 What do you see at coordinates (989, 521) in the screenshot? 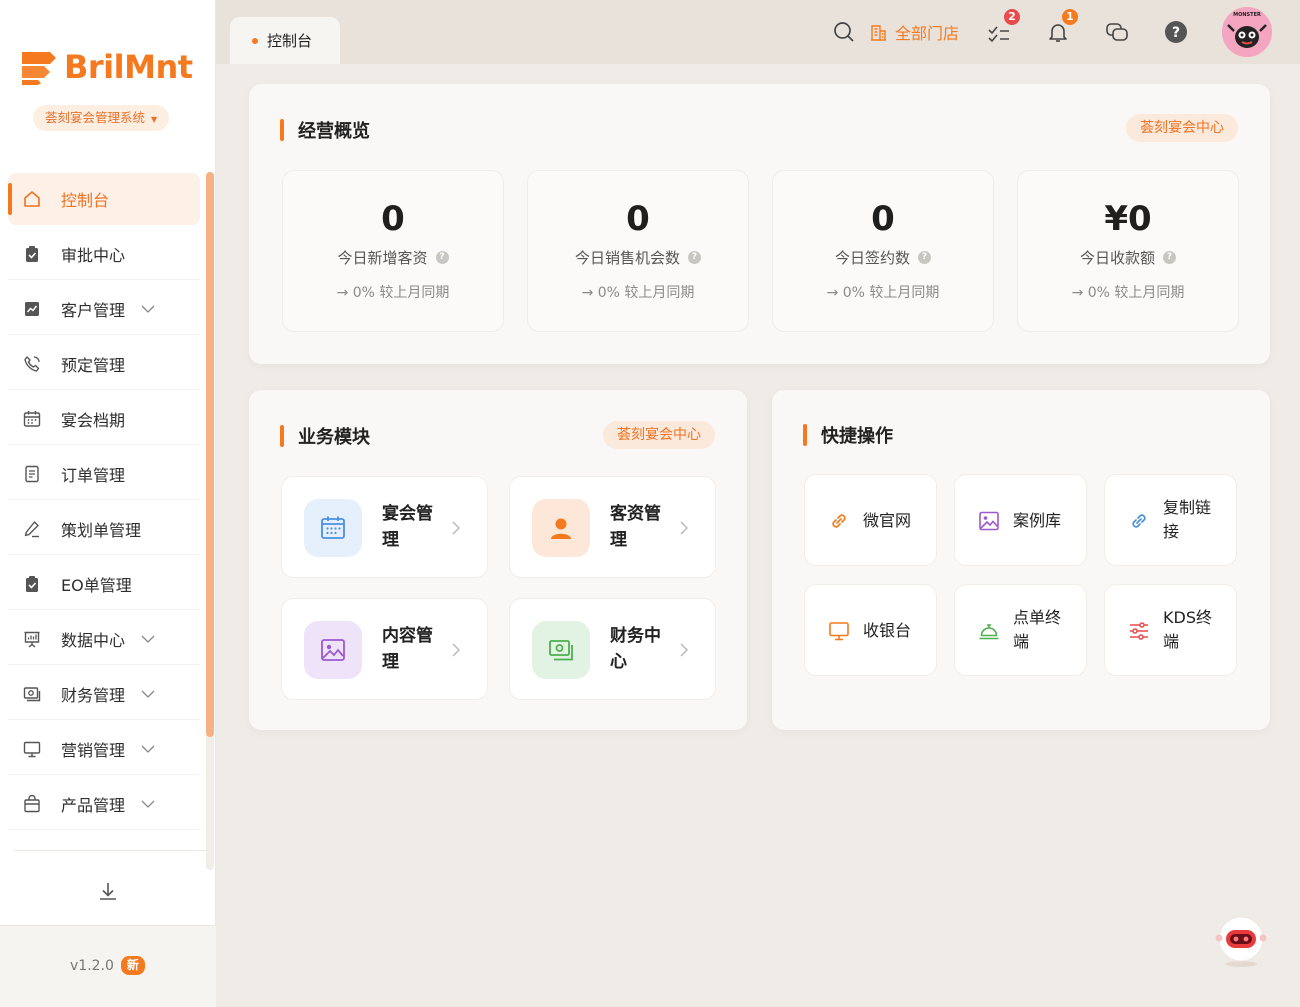
I see `image-icon` at bounding box center [989, 521].